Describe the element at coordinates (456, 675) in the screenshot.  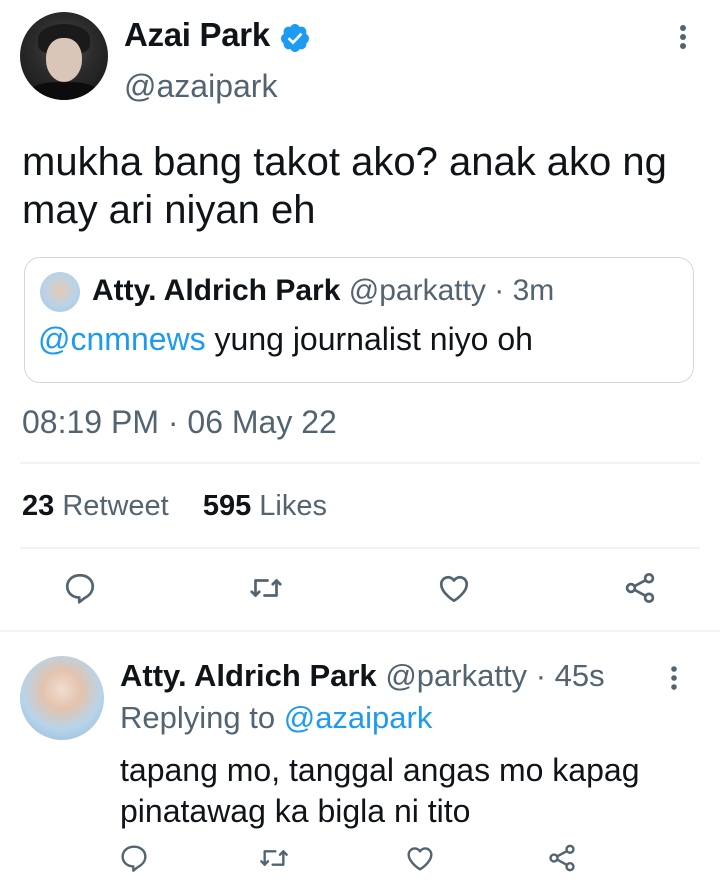
I see `reply-author-handle: @parkatty` at that location.